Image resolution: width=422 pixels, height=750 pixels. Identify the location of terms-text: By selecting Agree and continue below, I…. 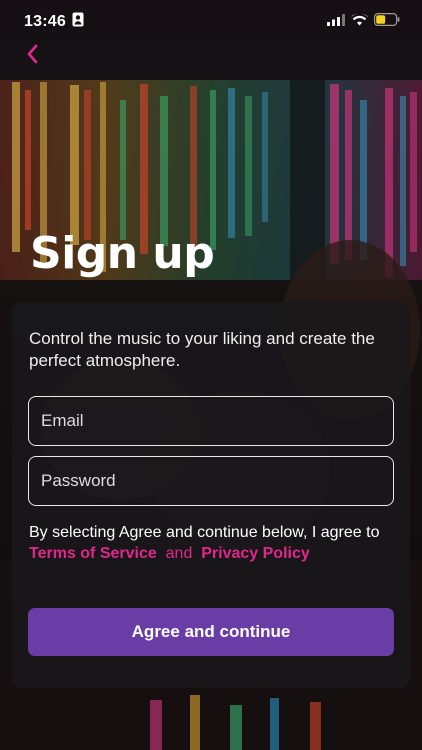
(209, 543).